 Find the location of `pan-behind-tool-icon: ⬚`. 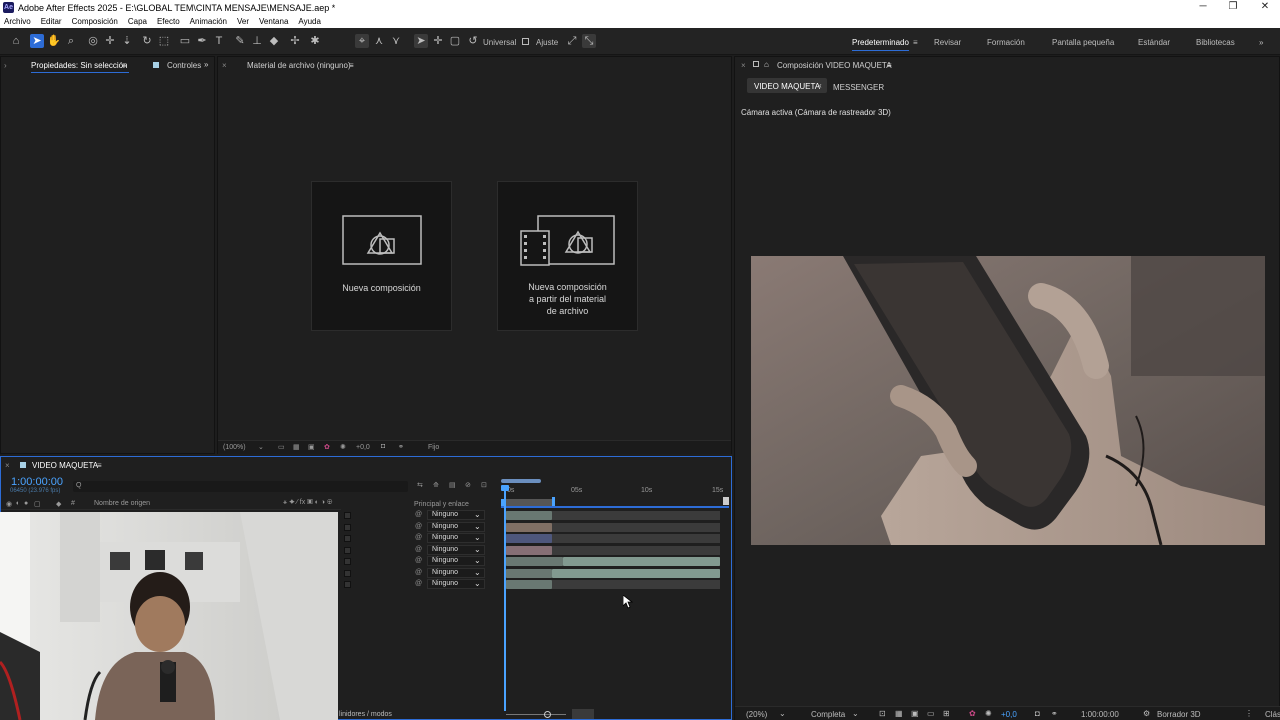

pan-behind-tool-icon: ⬚ is located at coordinates (164, 41).